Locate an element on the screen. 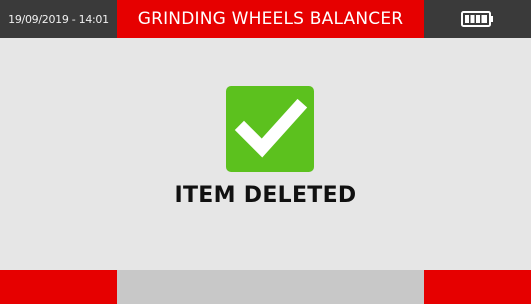 This screenshot has width=531, height=304. battery-full-icon is located at coordinates (477, 19).